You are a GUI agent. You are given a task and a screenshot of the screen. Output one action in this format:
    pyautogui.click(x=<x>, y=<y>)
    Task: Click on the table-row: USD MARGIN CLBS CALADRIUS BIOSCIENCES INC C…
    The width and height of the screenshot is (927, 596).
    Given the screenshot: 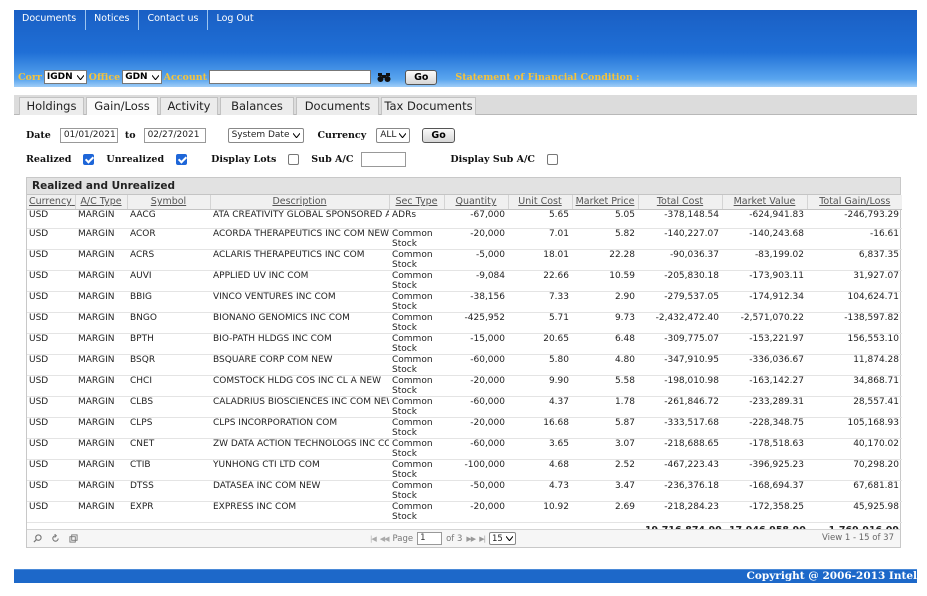 What is the action you would take?
    pyautogui.click(x=464, y=407)
    